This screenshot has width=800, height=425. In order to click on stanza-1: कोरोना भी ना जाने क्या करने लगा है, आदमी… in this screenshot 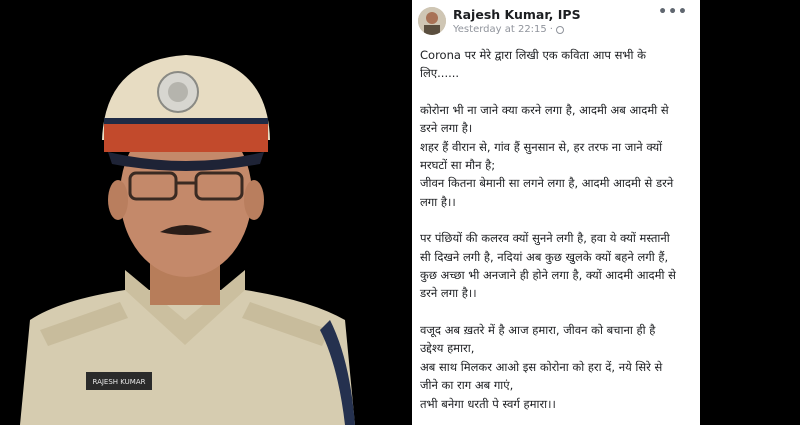, I will do `click(556, 156)`.